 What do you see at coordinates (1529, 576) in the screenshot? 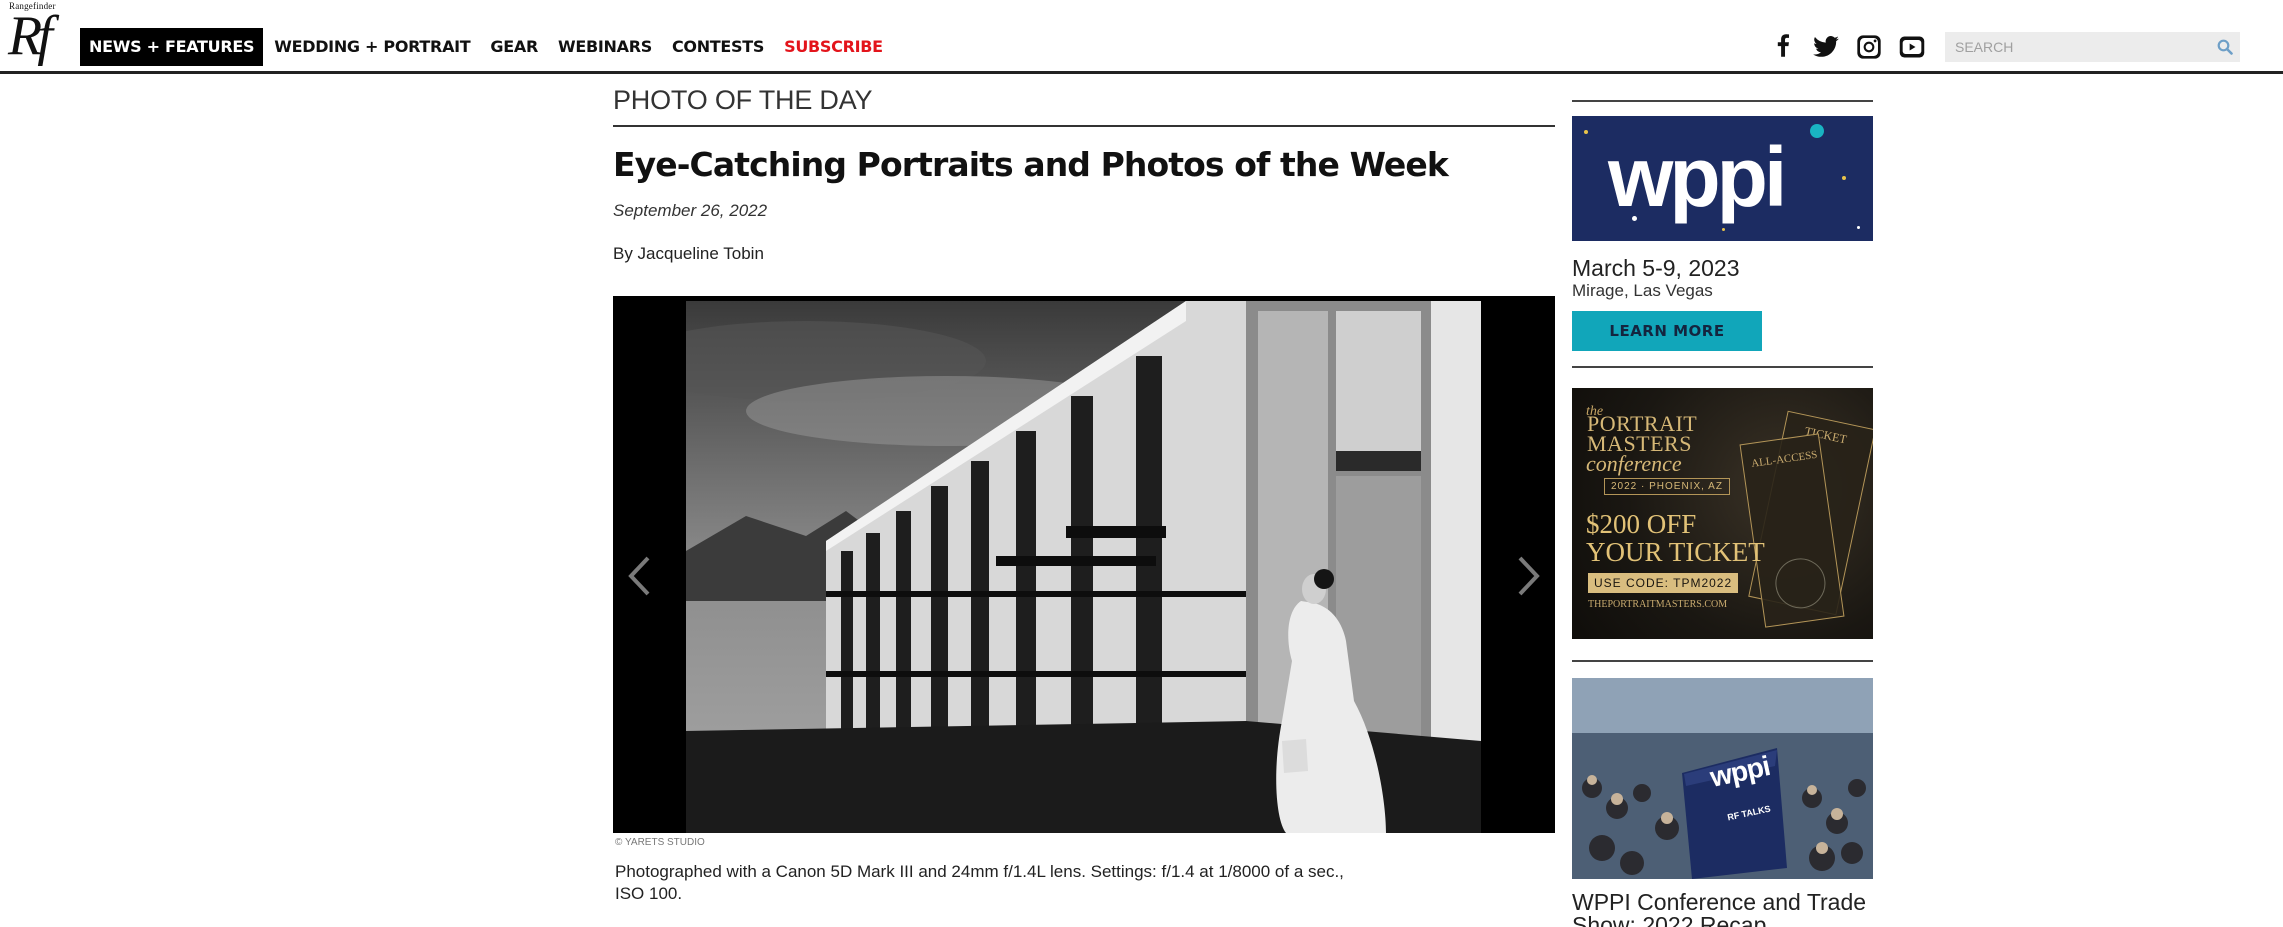
I see `gallery-next-arrow-icon` at bounding box center [1529, 576].